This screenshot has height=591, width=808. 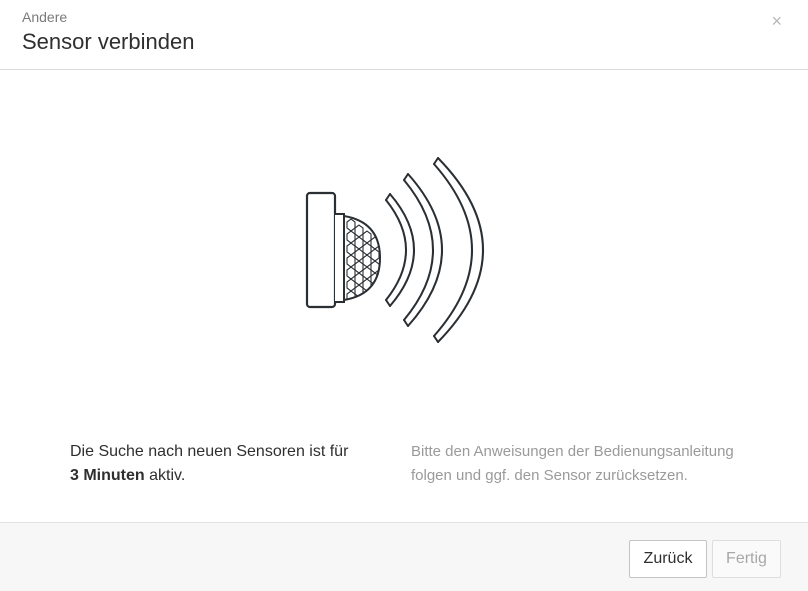 I want to click on search-status-line: Die Suche nach neuen Sensoren ist für, so click(x=209, y=451).